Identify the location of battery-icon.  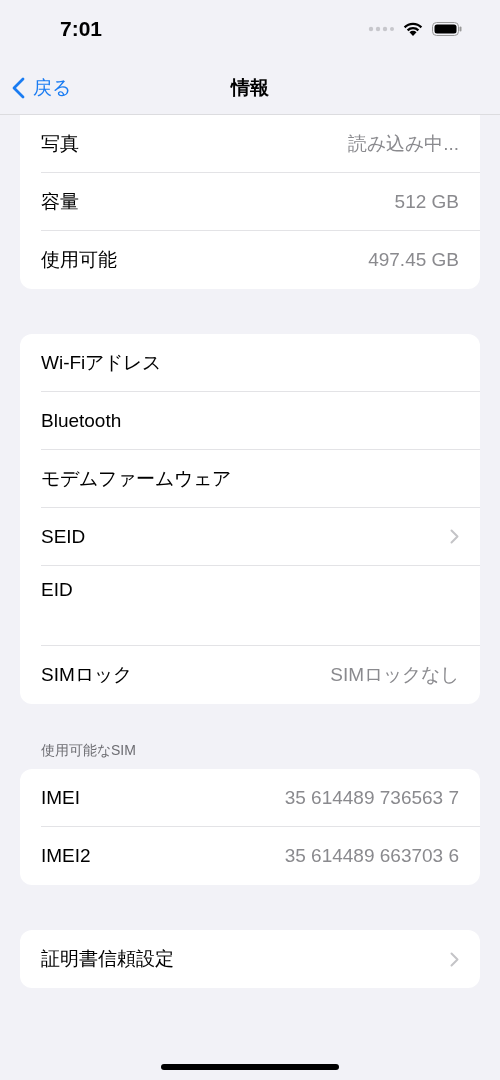
(447, 29).